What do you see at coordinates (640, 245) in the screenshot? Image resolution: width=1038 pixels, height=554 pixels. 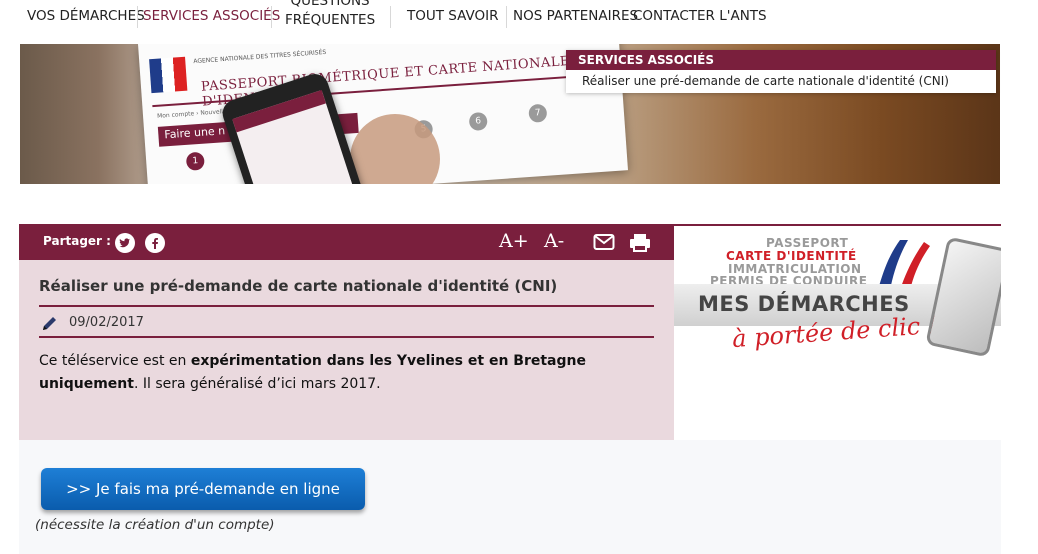 I see `print-icon` at bounding box center [640, 245].